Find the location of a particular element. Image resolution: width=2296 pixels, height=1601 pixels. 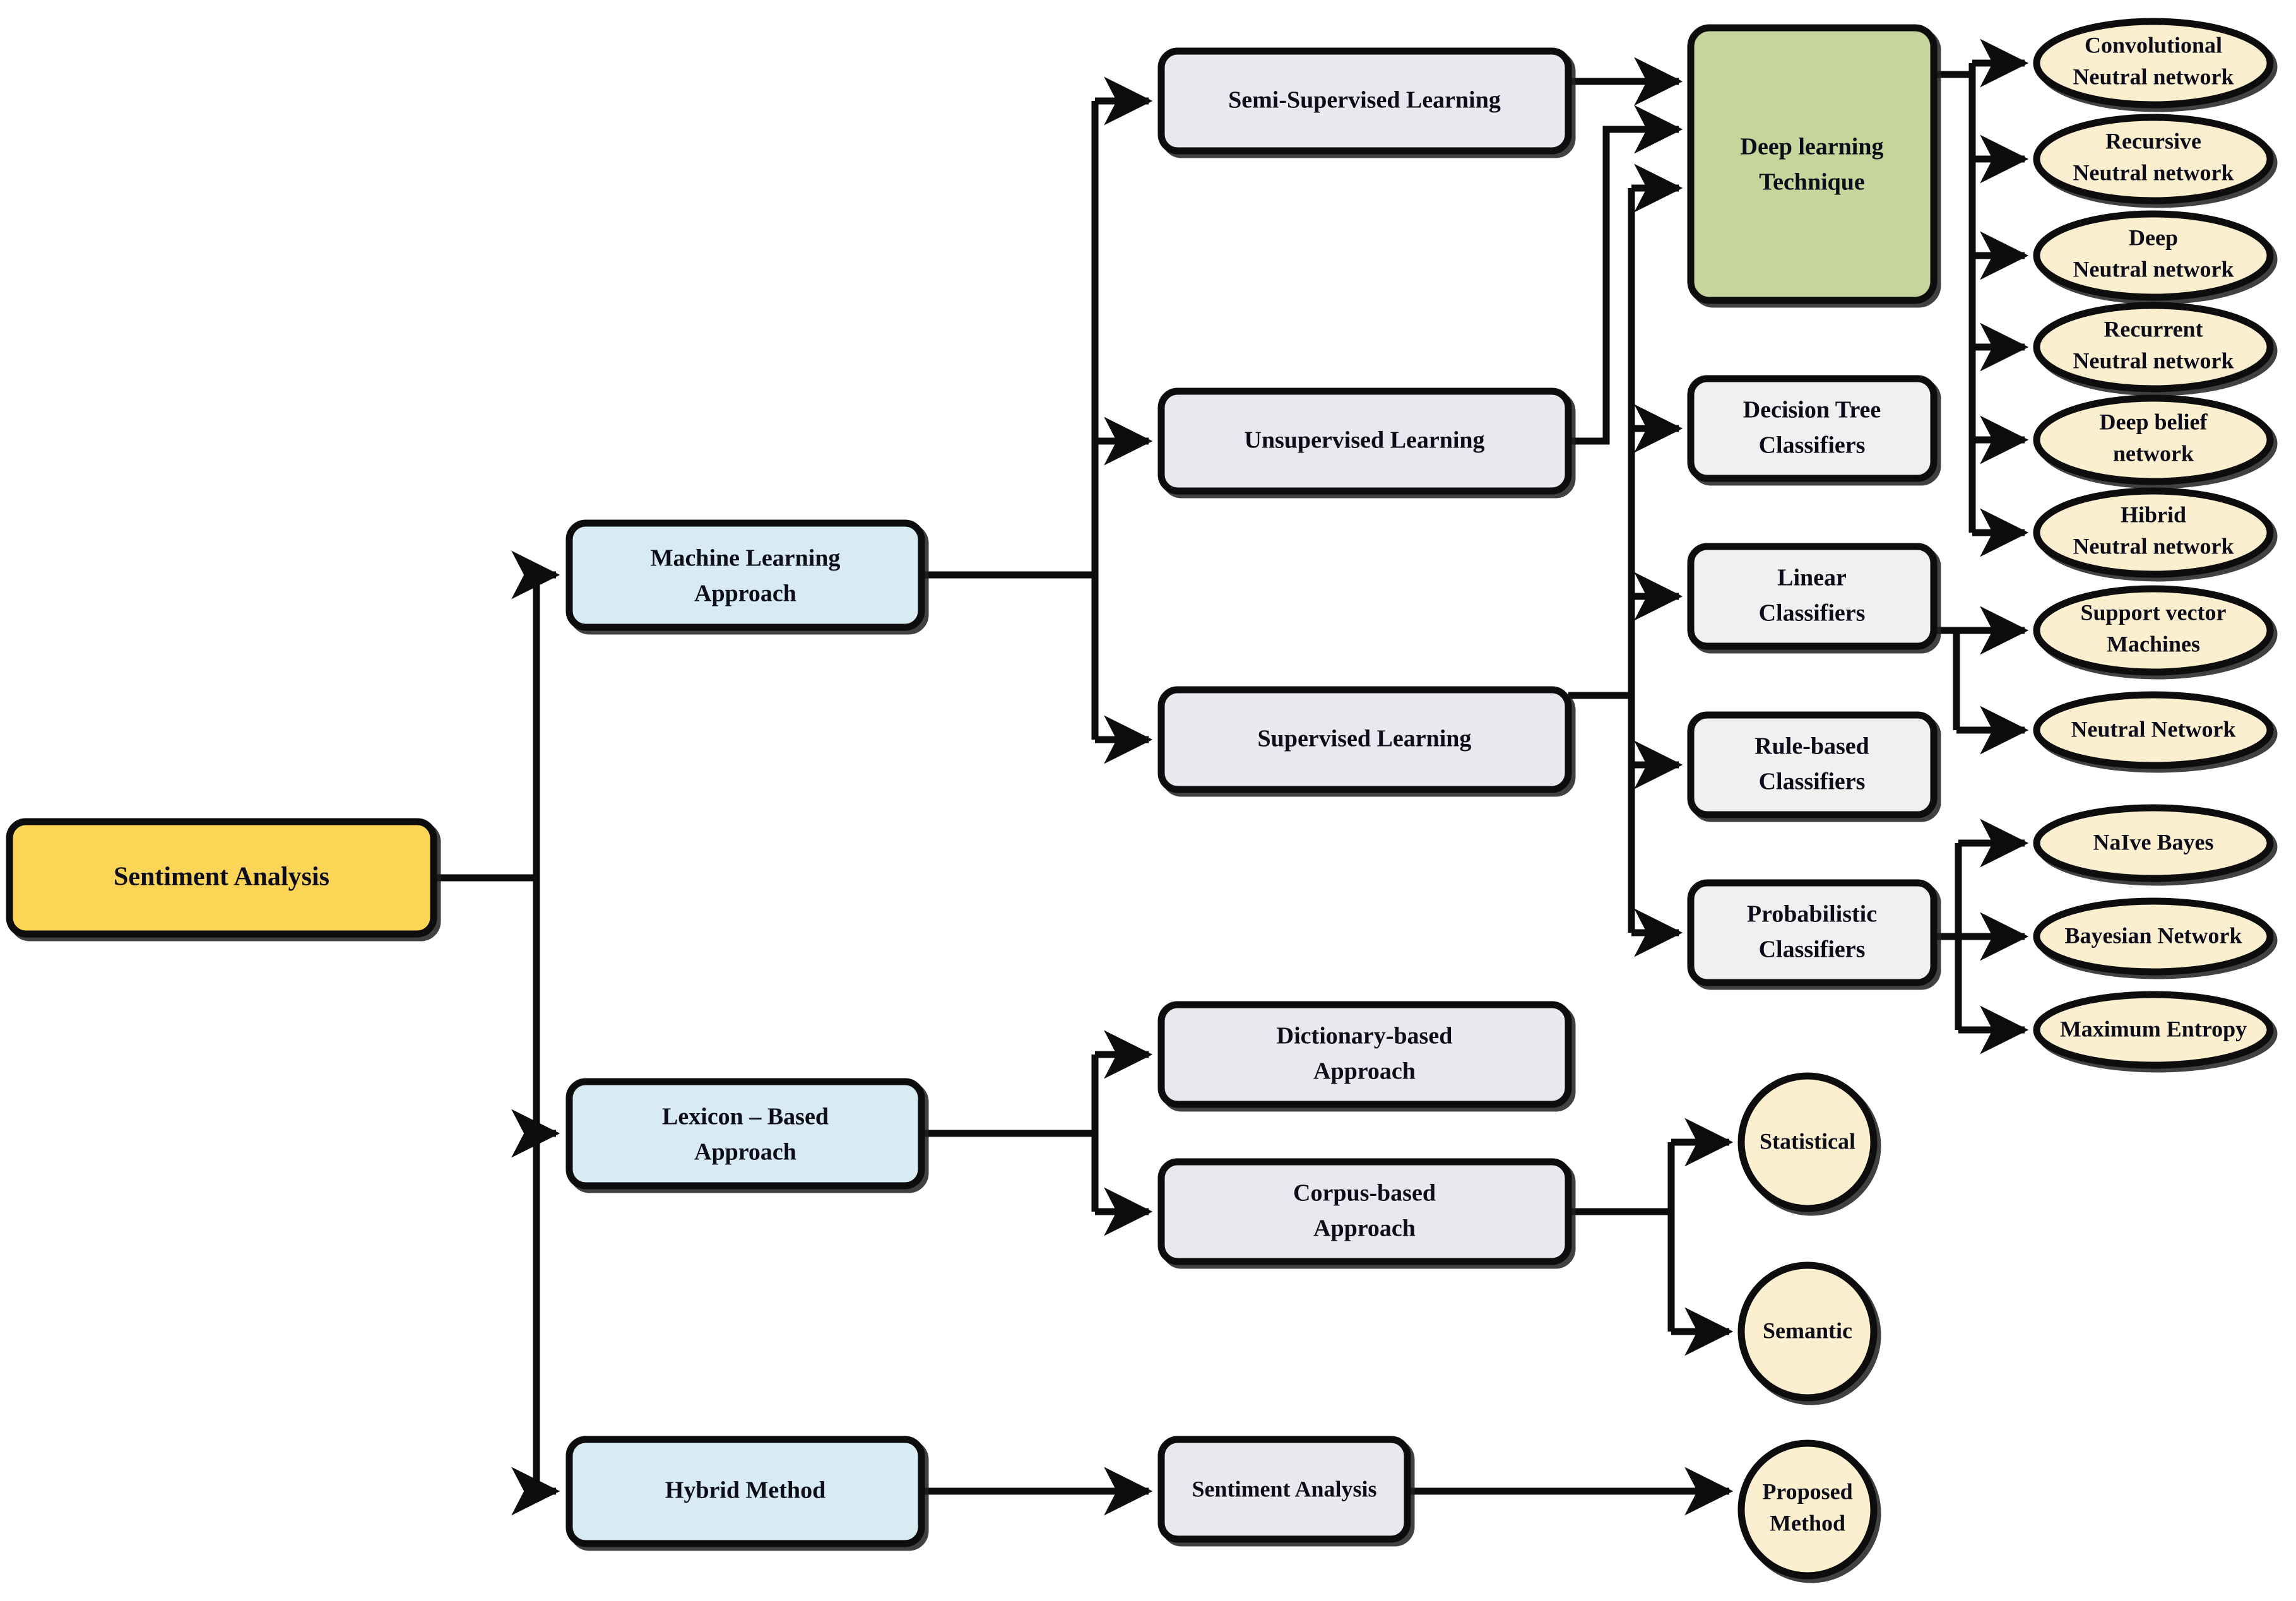

deep-learning-box is located at coordinates (1812, 164).